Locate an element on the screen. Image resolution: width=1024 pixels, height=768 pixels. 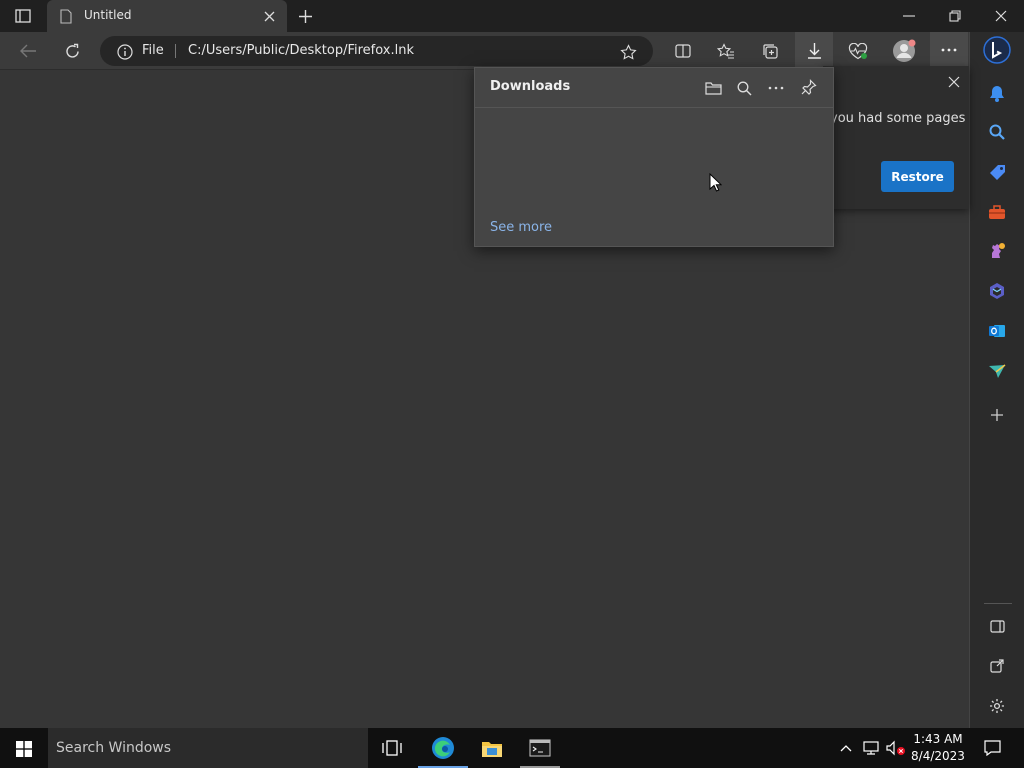
bing-copilot-icon is located at coordinates (997, 50).